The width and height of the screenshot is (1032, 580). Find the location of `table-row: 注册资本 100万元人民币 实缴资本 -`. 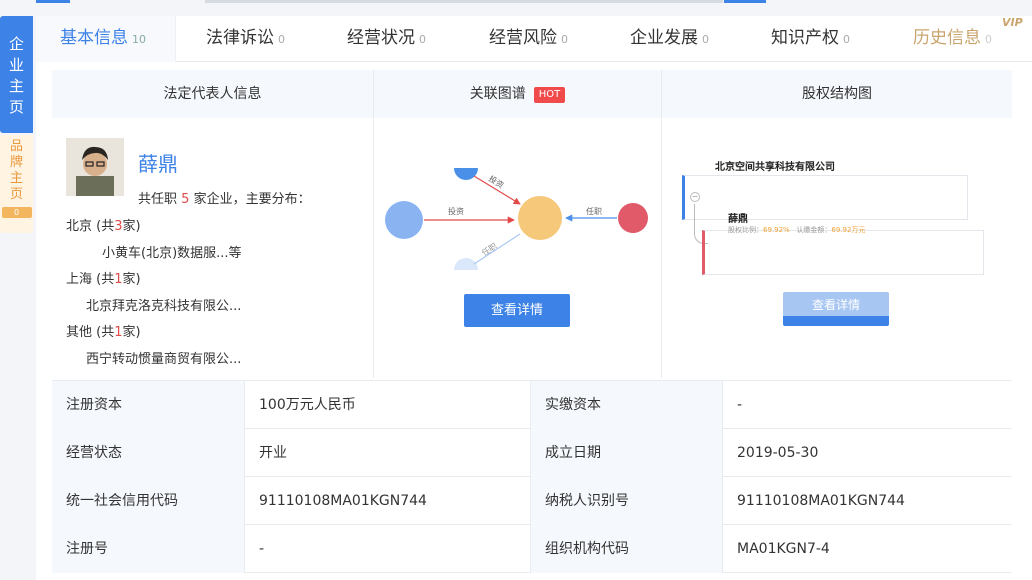

table-row: 注册资本 100万元人民币 实缴资本 - is located at coordinates (532, 405).